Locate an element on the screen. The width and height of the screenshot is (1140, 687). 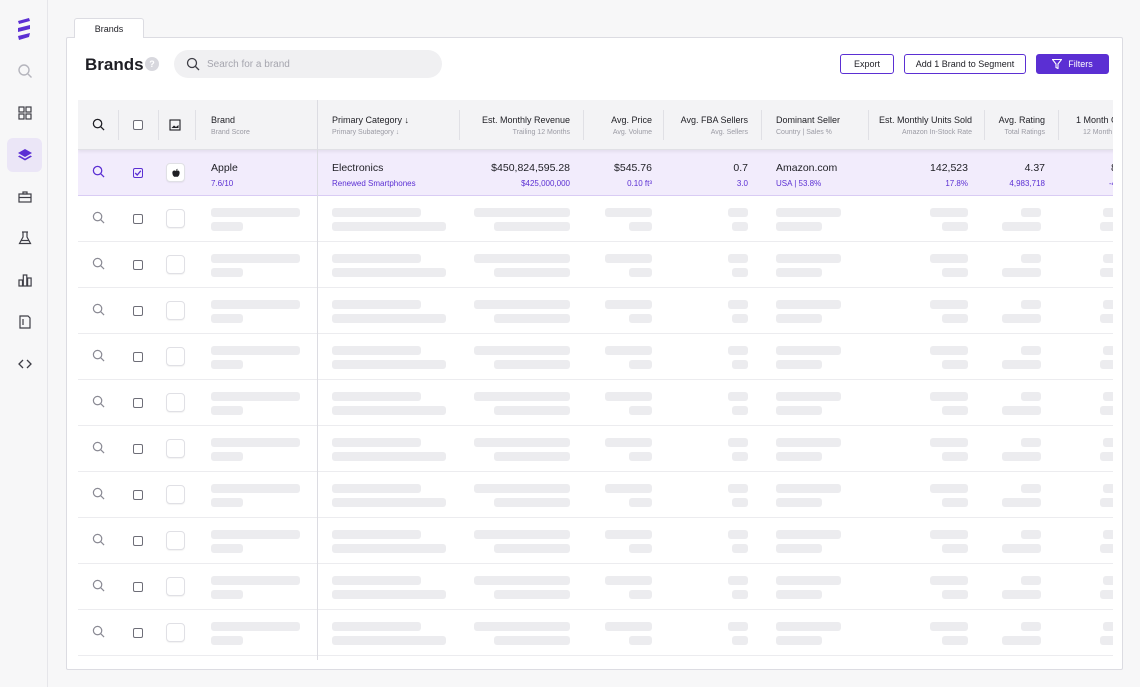
dominant-seller: Amazon.com is located at coordinates (807, 168).